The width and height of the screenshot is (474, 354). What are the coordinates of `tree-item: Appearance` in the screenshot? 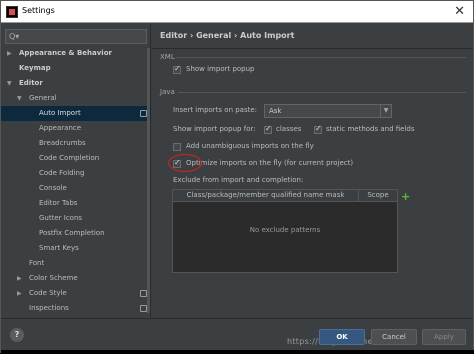 It's located at (76, 128).